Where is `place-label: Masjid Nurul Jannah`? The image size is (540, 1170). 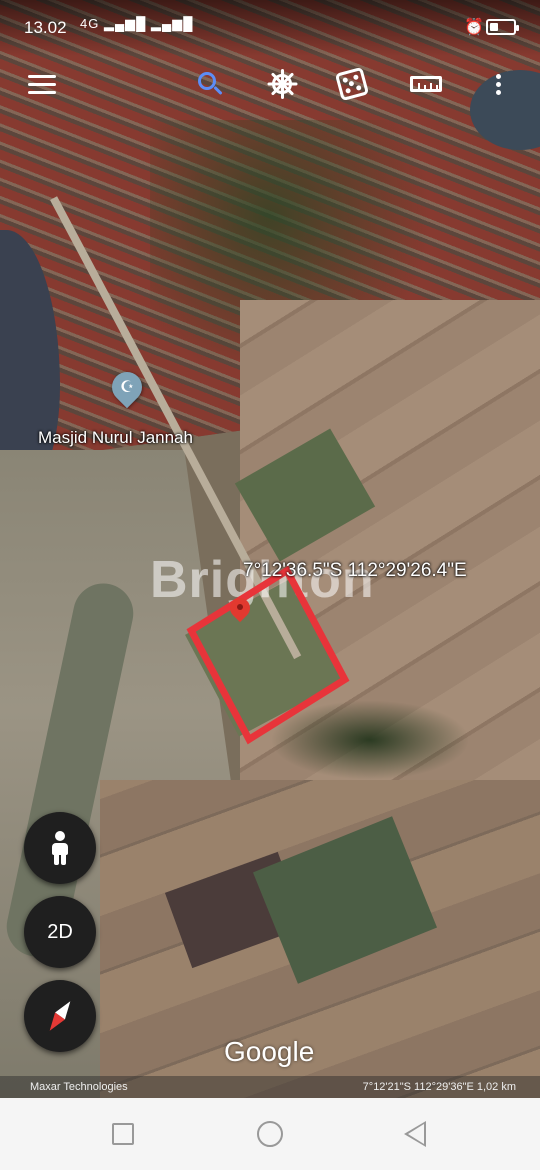 place-label: Masjid Nurul Jannah is located at coordinates (115, 438).